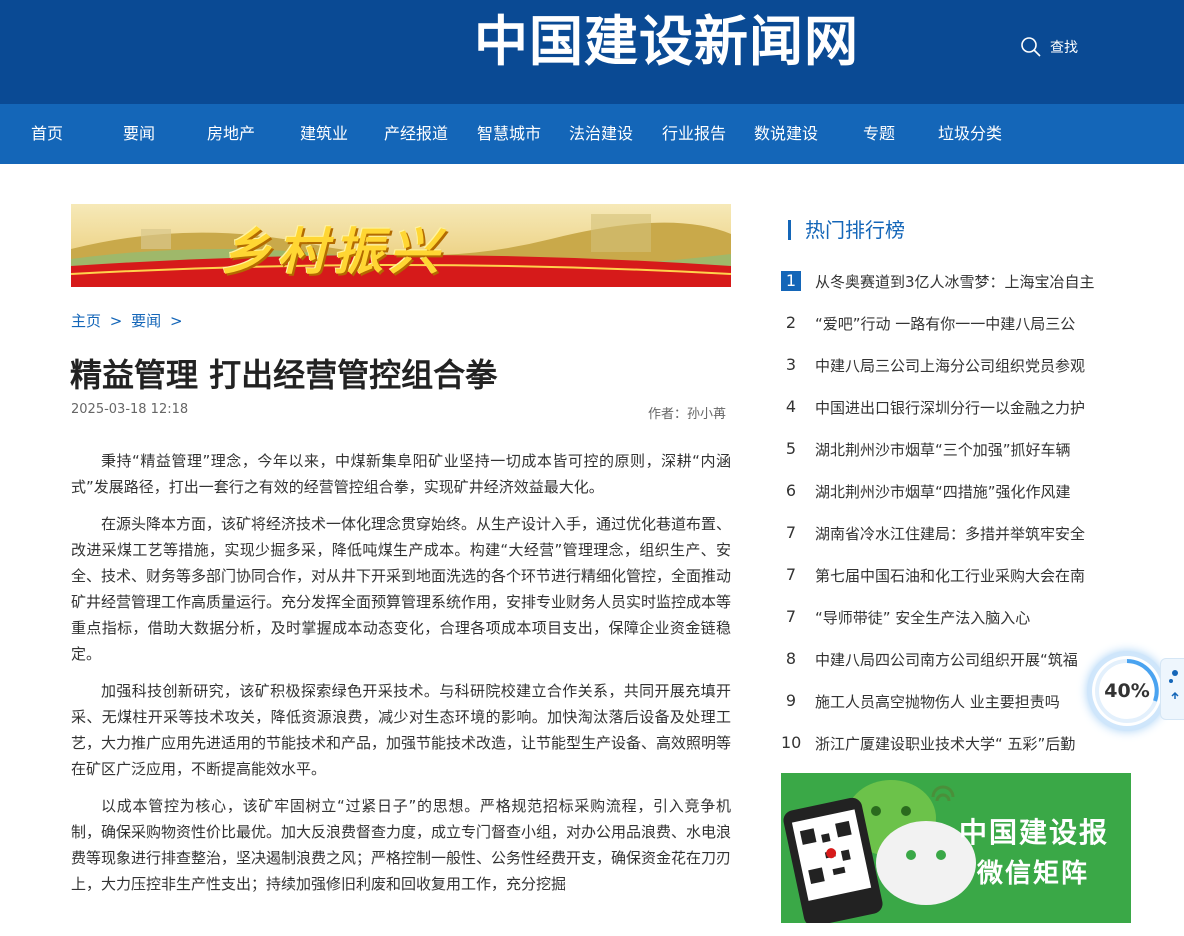  I want to click on nav-item-industry-reports: 行业报告, so click(694, 134).